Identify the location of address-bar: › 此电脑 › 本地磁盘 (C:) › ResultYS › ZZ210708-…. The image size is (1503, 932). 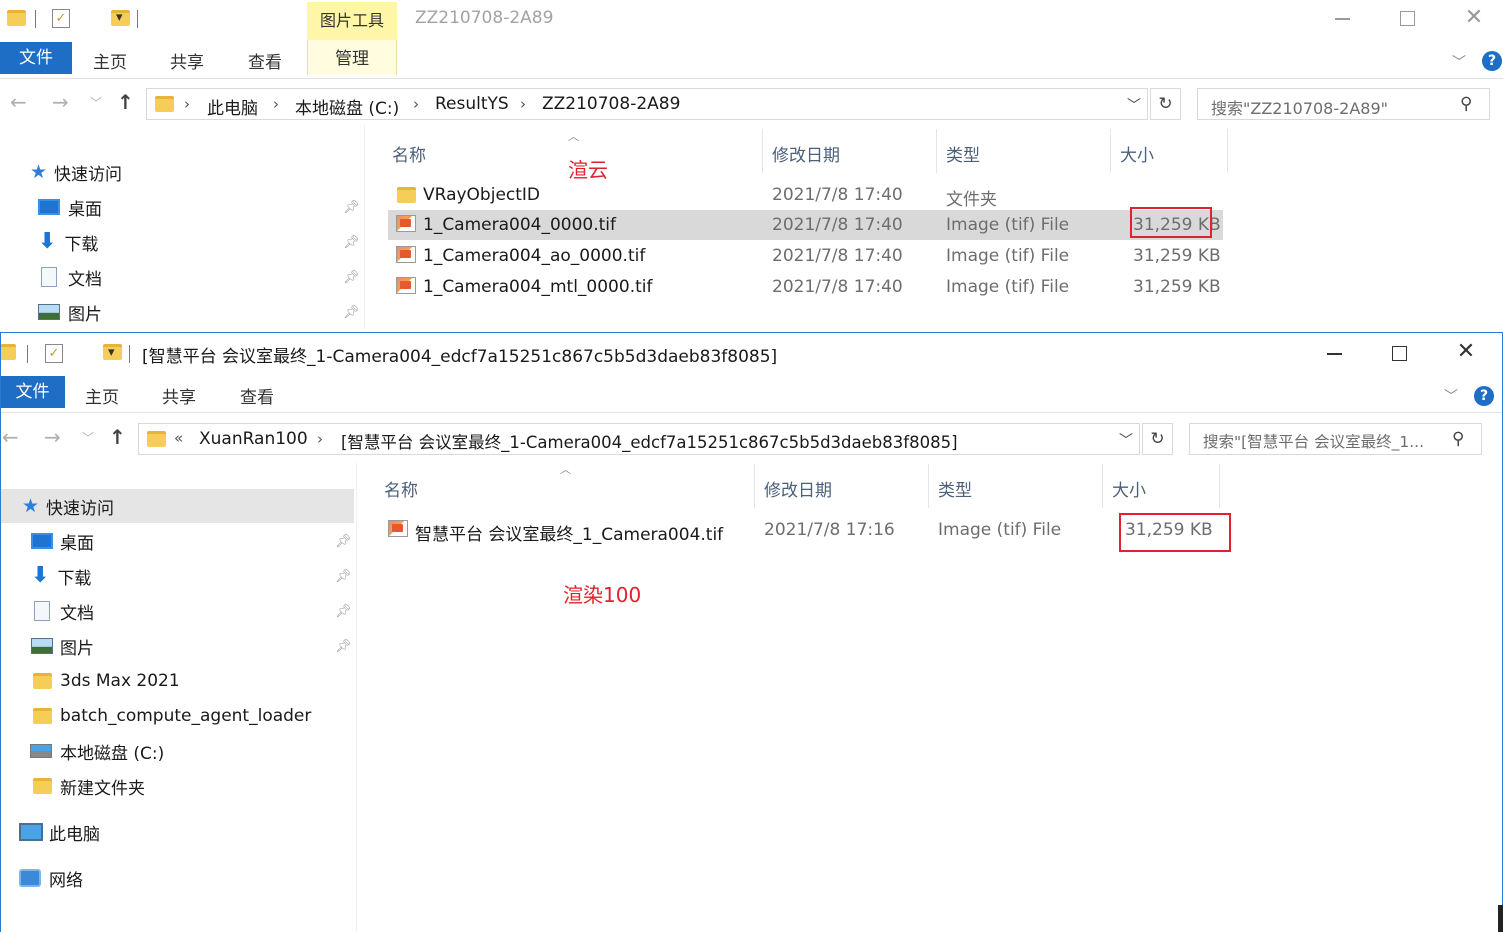
(647, 104).